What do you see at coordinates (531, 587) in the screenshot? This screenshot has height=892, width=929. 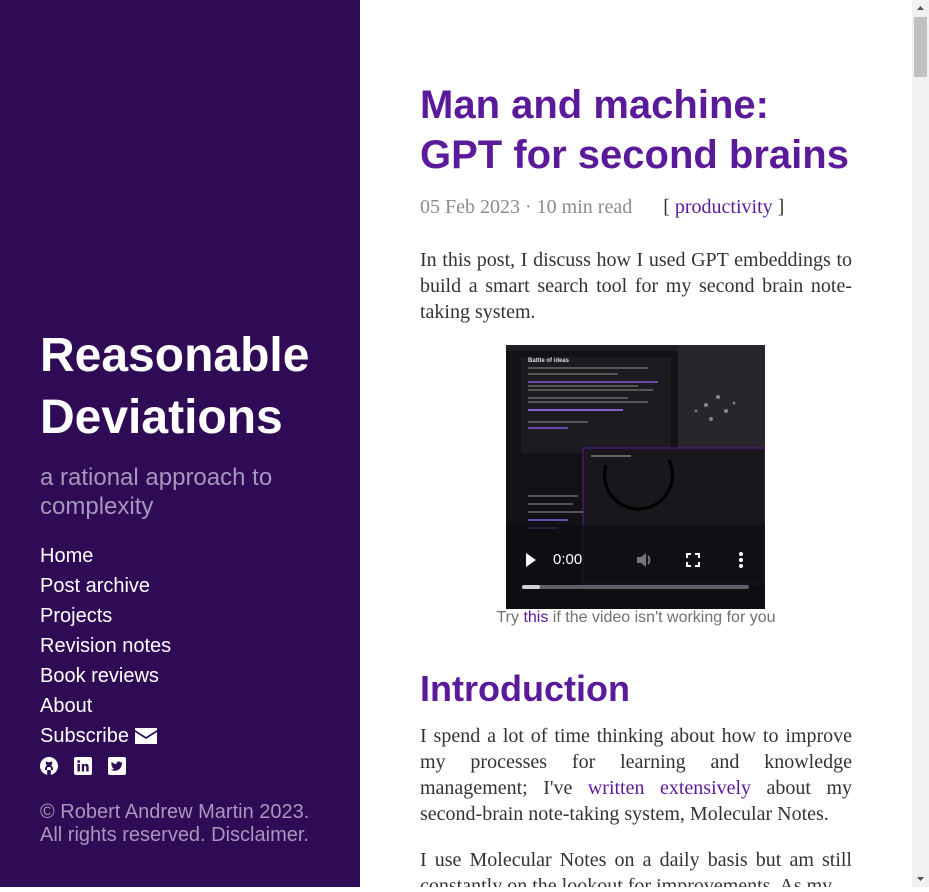 I see `video-progress-fill` at bounding box center [531, 587].